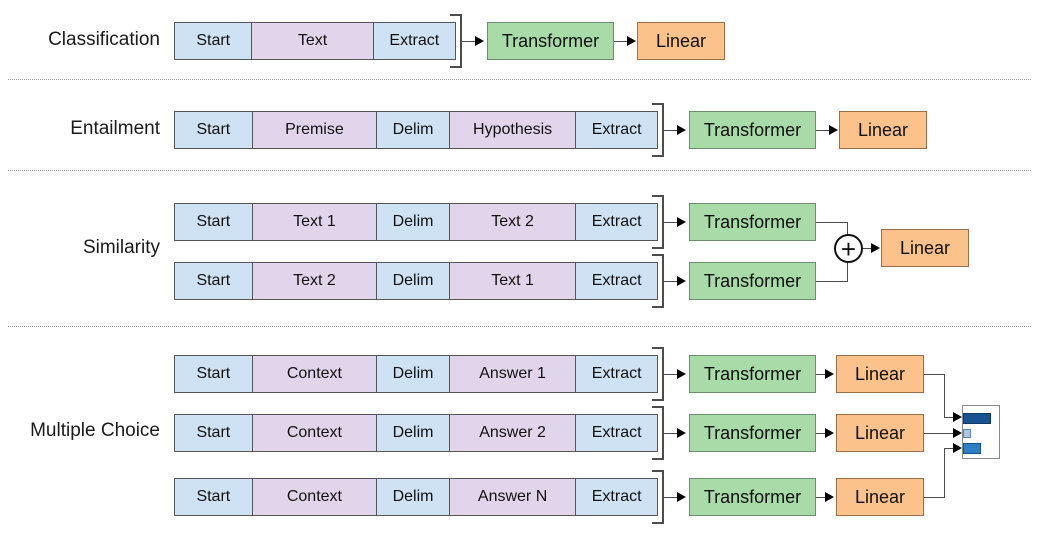 This screenshot has height=538, width=1039. Describe the element at coordinates (95, 430) in the screenshot. I see `task-label-multiple-choice: Multiple Choice` at that location.